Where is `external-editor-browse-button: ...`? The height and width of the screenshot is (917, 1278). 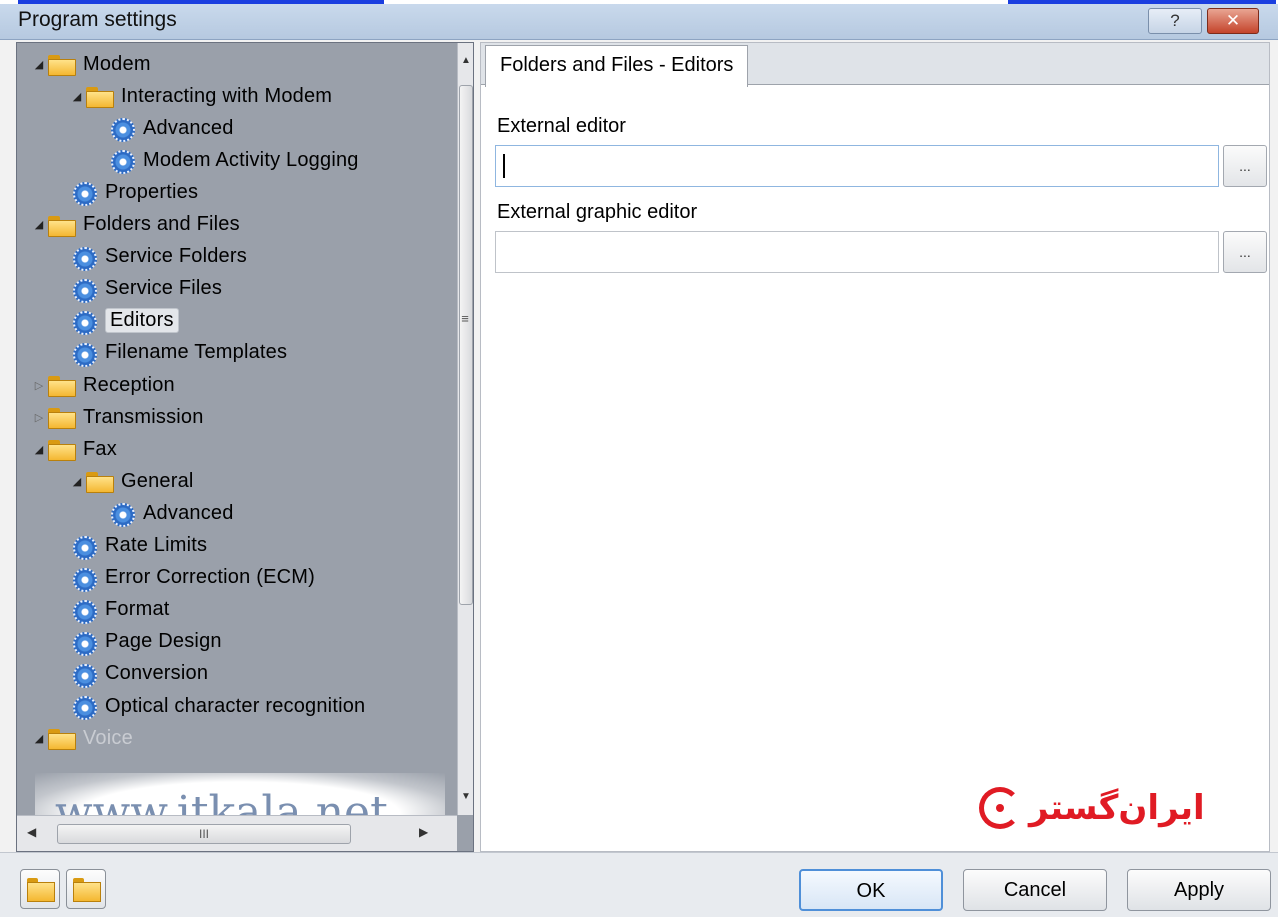 external-editor-browse-button: ... is located at coordinates (1245, 166).